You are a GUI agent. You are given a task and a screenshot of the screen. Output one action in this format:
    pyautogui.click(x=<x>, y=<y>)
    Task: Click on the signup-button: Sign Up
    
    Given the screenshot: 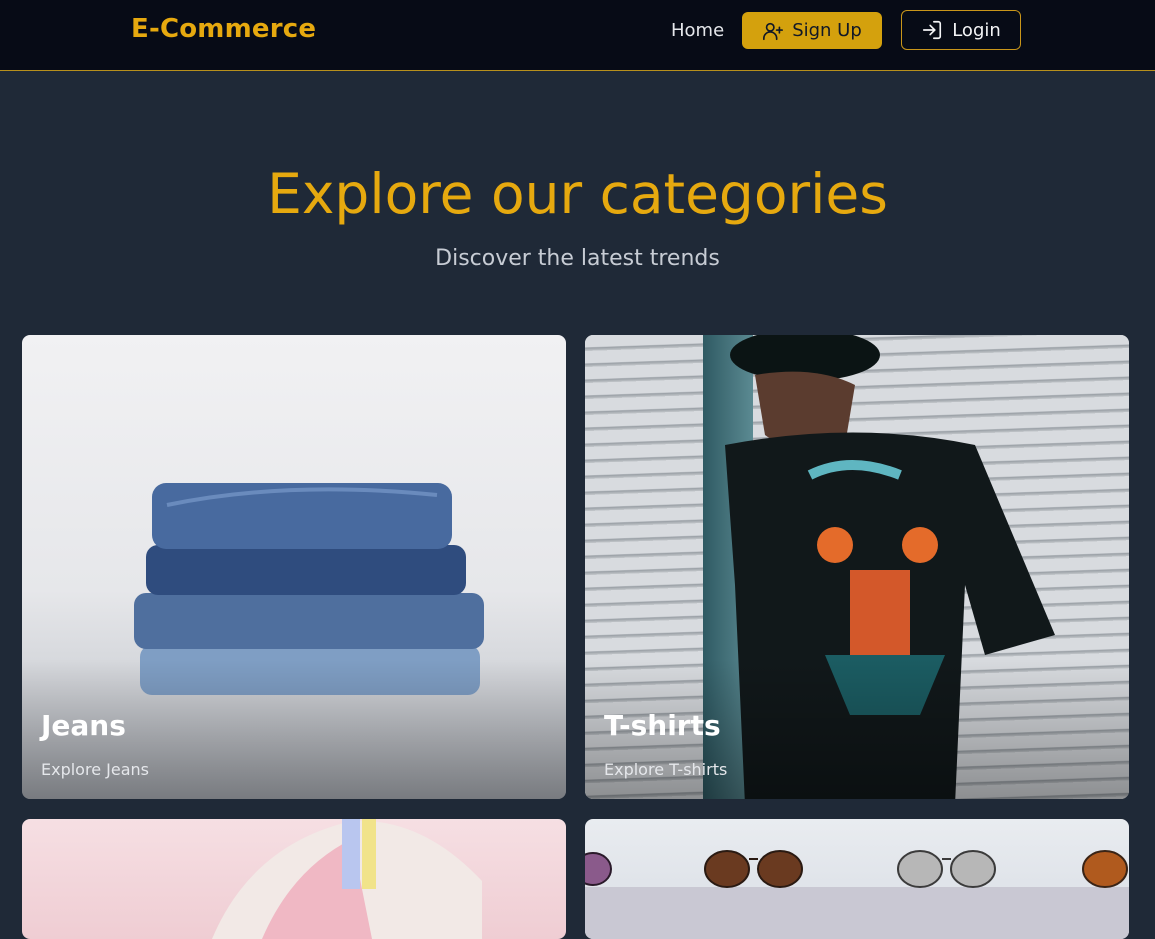 What is the action you would take?
    pyautogui.click(x=812, y=30)
    